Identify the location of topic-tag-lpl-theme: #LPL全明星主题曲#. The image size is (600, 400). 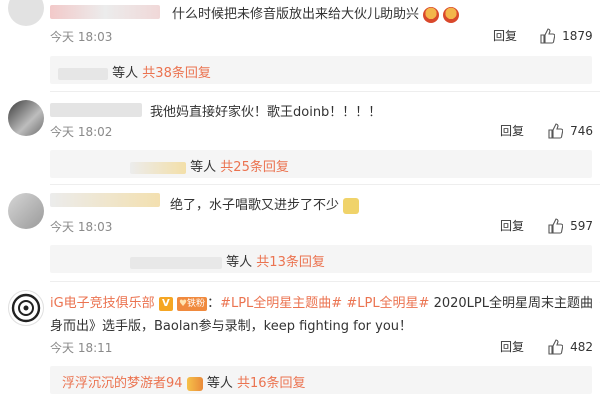
(281, 303).